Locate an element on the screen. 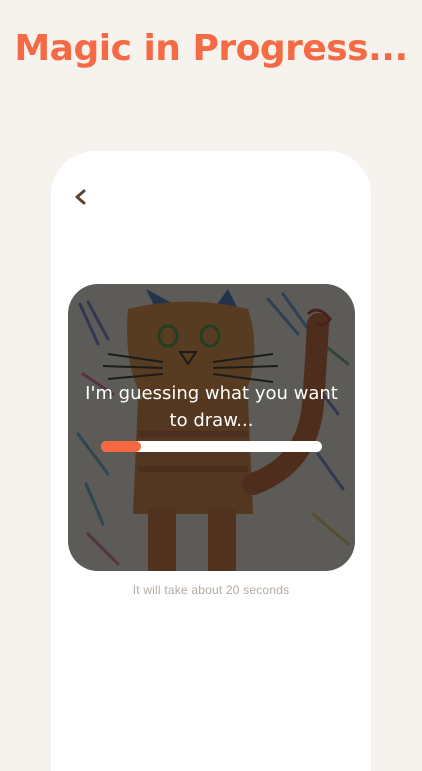 The width and height of the screenshot is (422, 771). back-button is located at coordinates (81, 197).